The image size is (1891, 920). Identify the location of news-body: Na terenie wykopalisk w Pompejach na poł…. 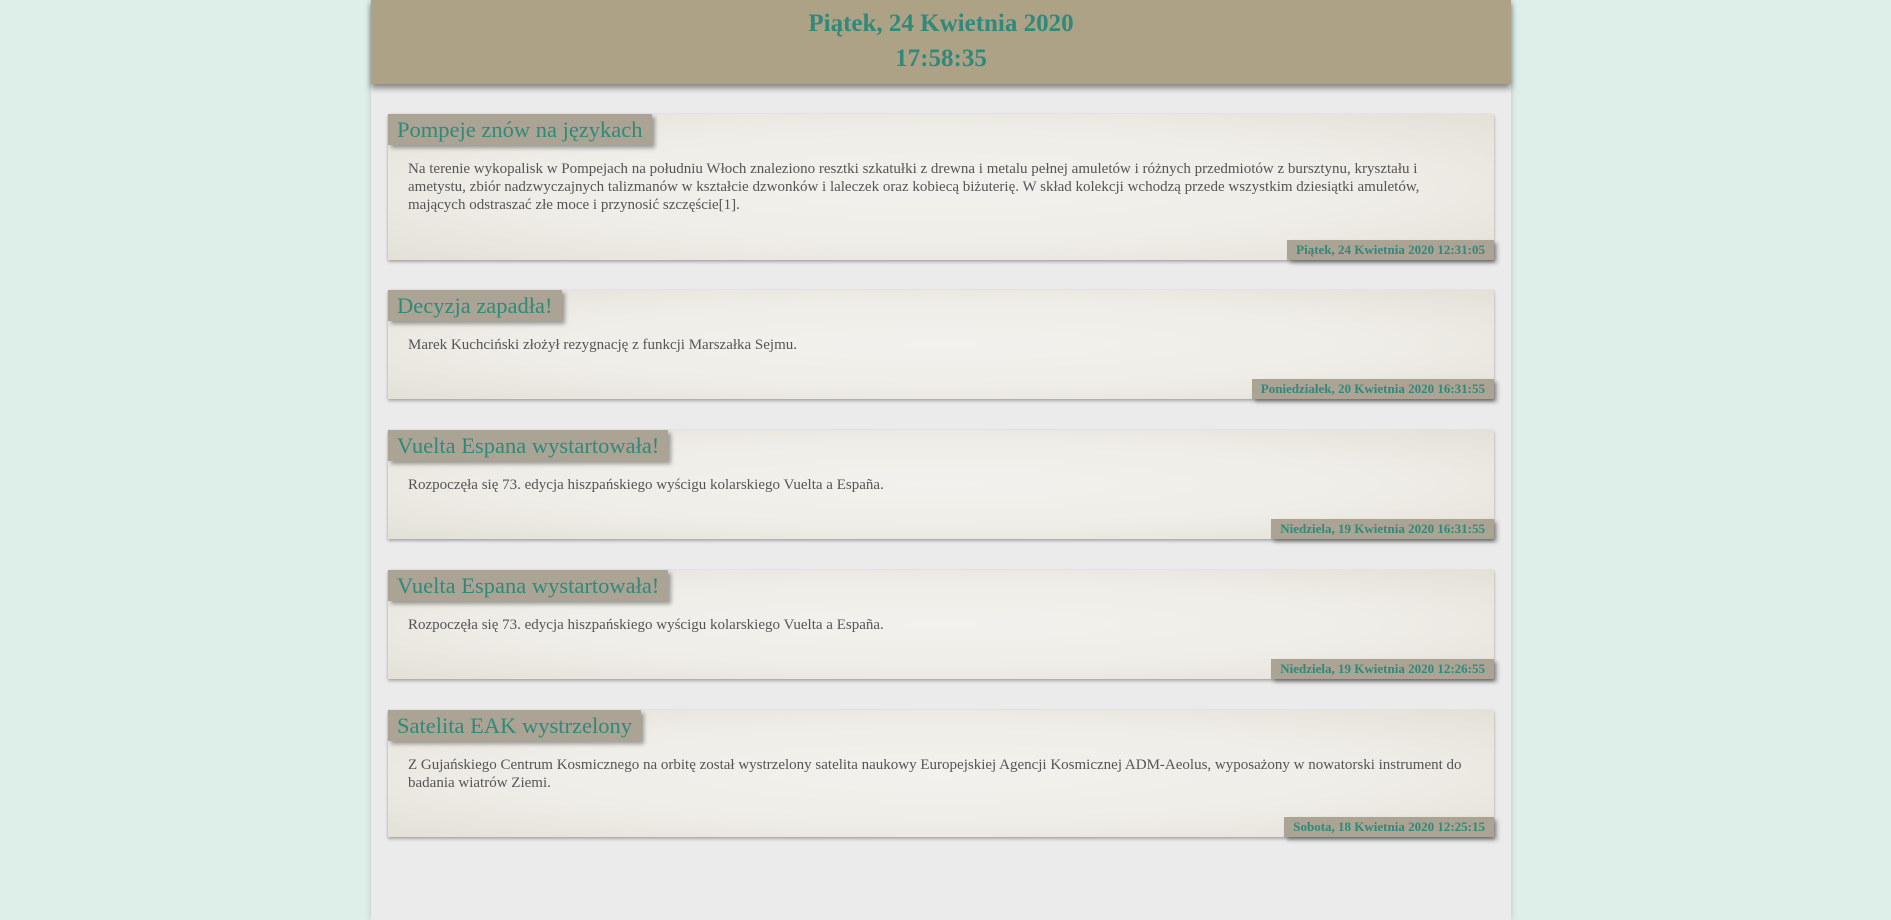
(914, 187).